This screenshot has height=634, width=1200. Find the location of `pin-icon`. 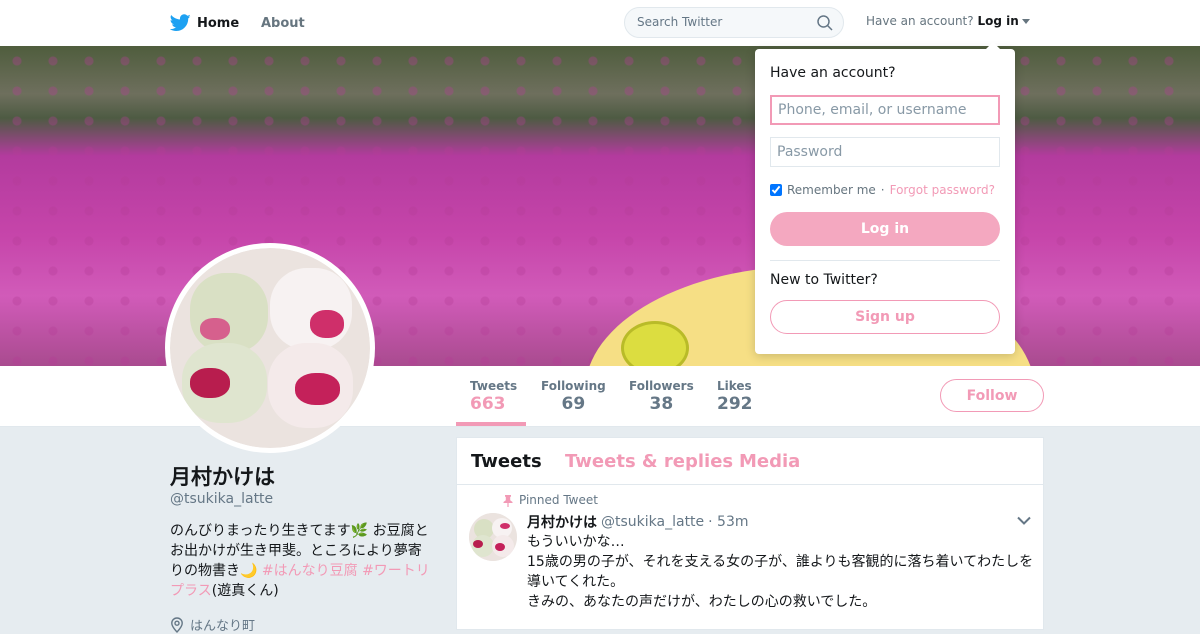

pin-icon is located at coordinates (508, 500).